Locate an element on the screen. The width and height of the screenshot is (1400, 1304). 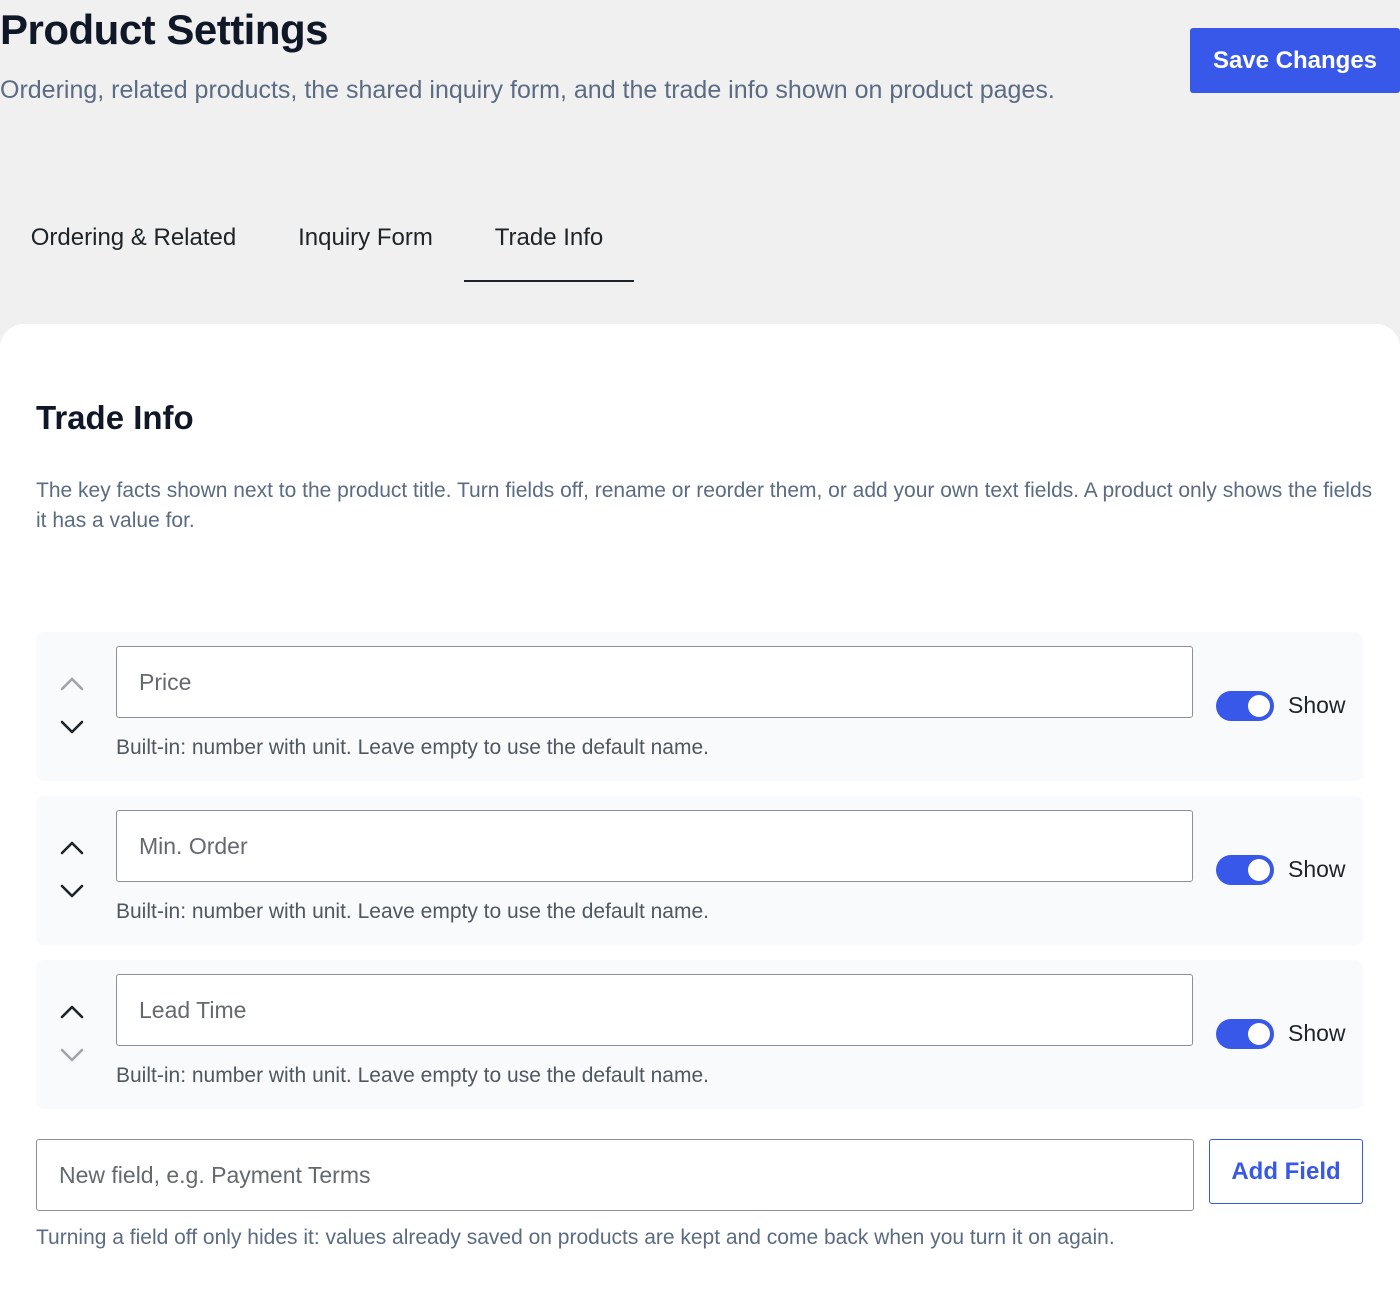
section-title: Trade Info is located at coordinates (115, 417).